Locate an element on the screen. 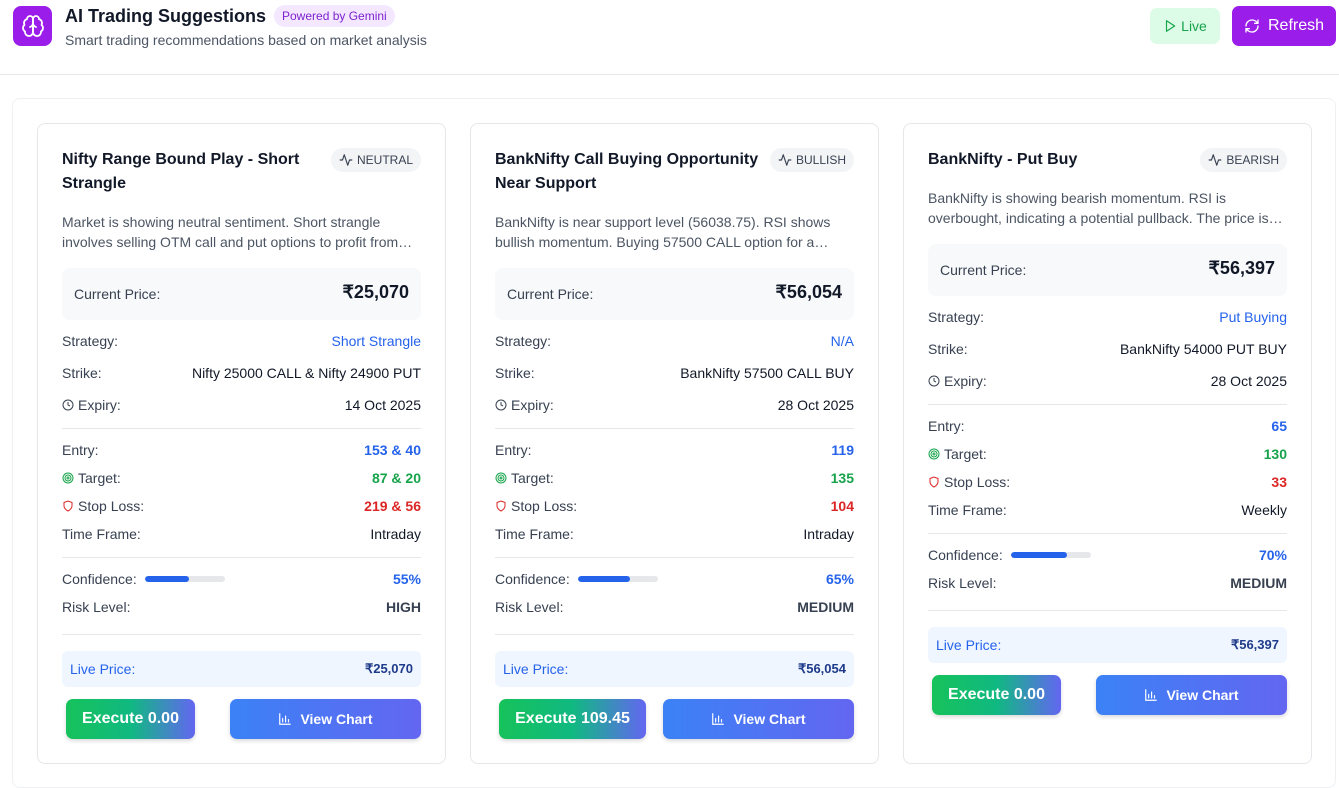  sentiment-label: NEUTRAL is located at coordinates (384, 160).